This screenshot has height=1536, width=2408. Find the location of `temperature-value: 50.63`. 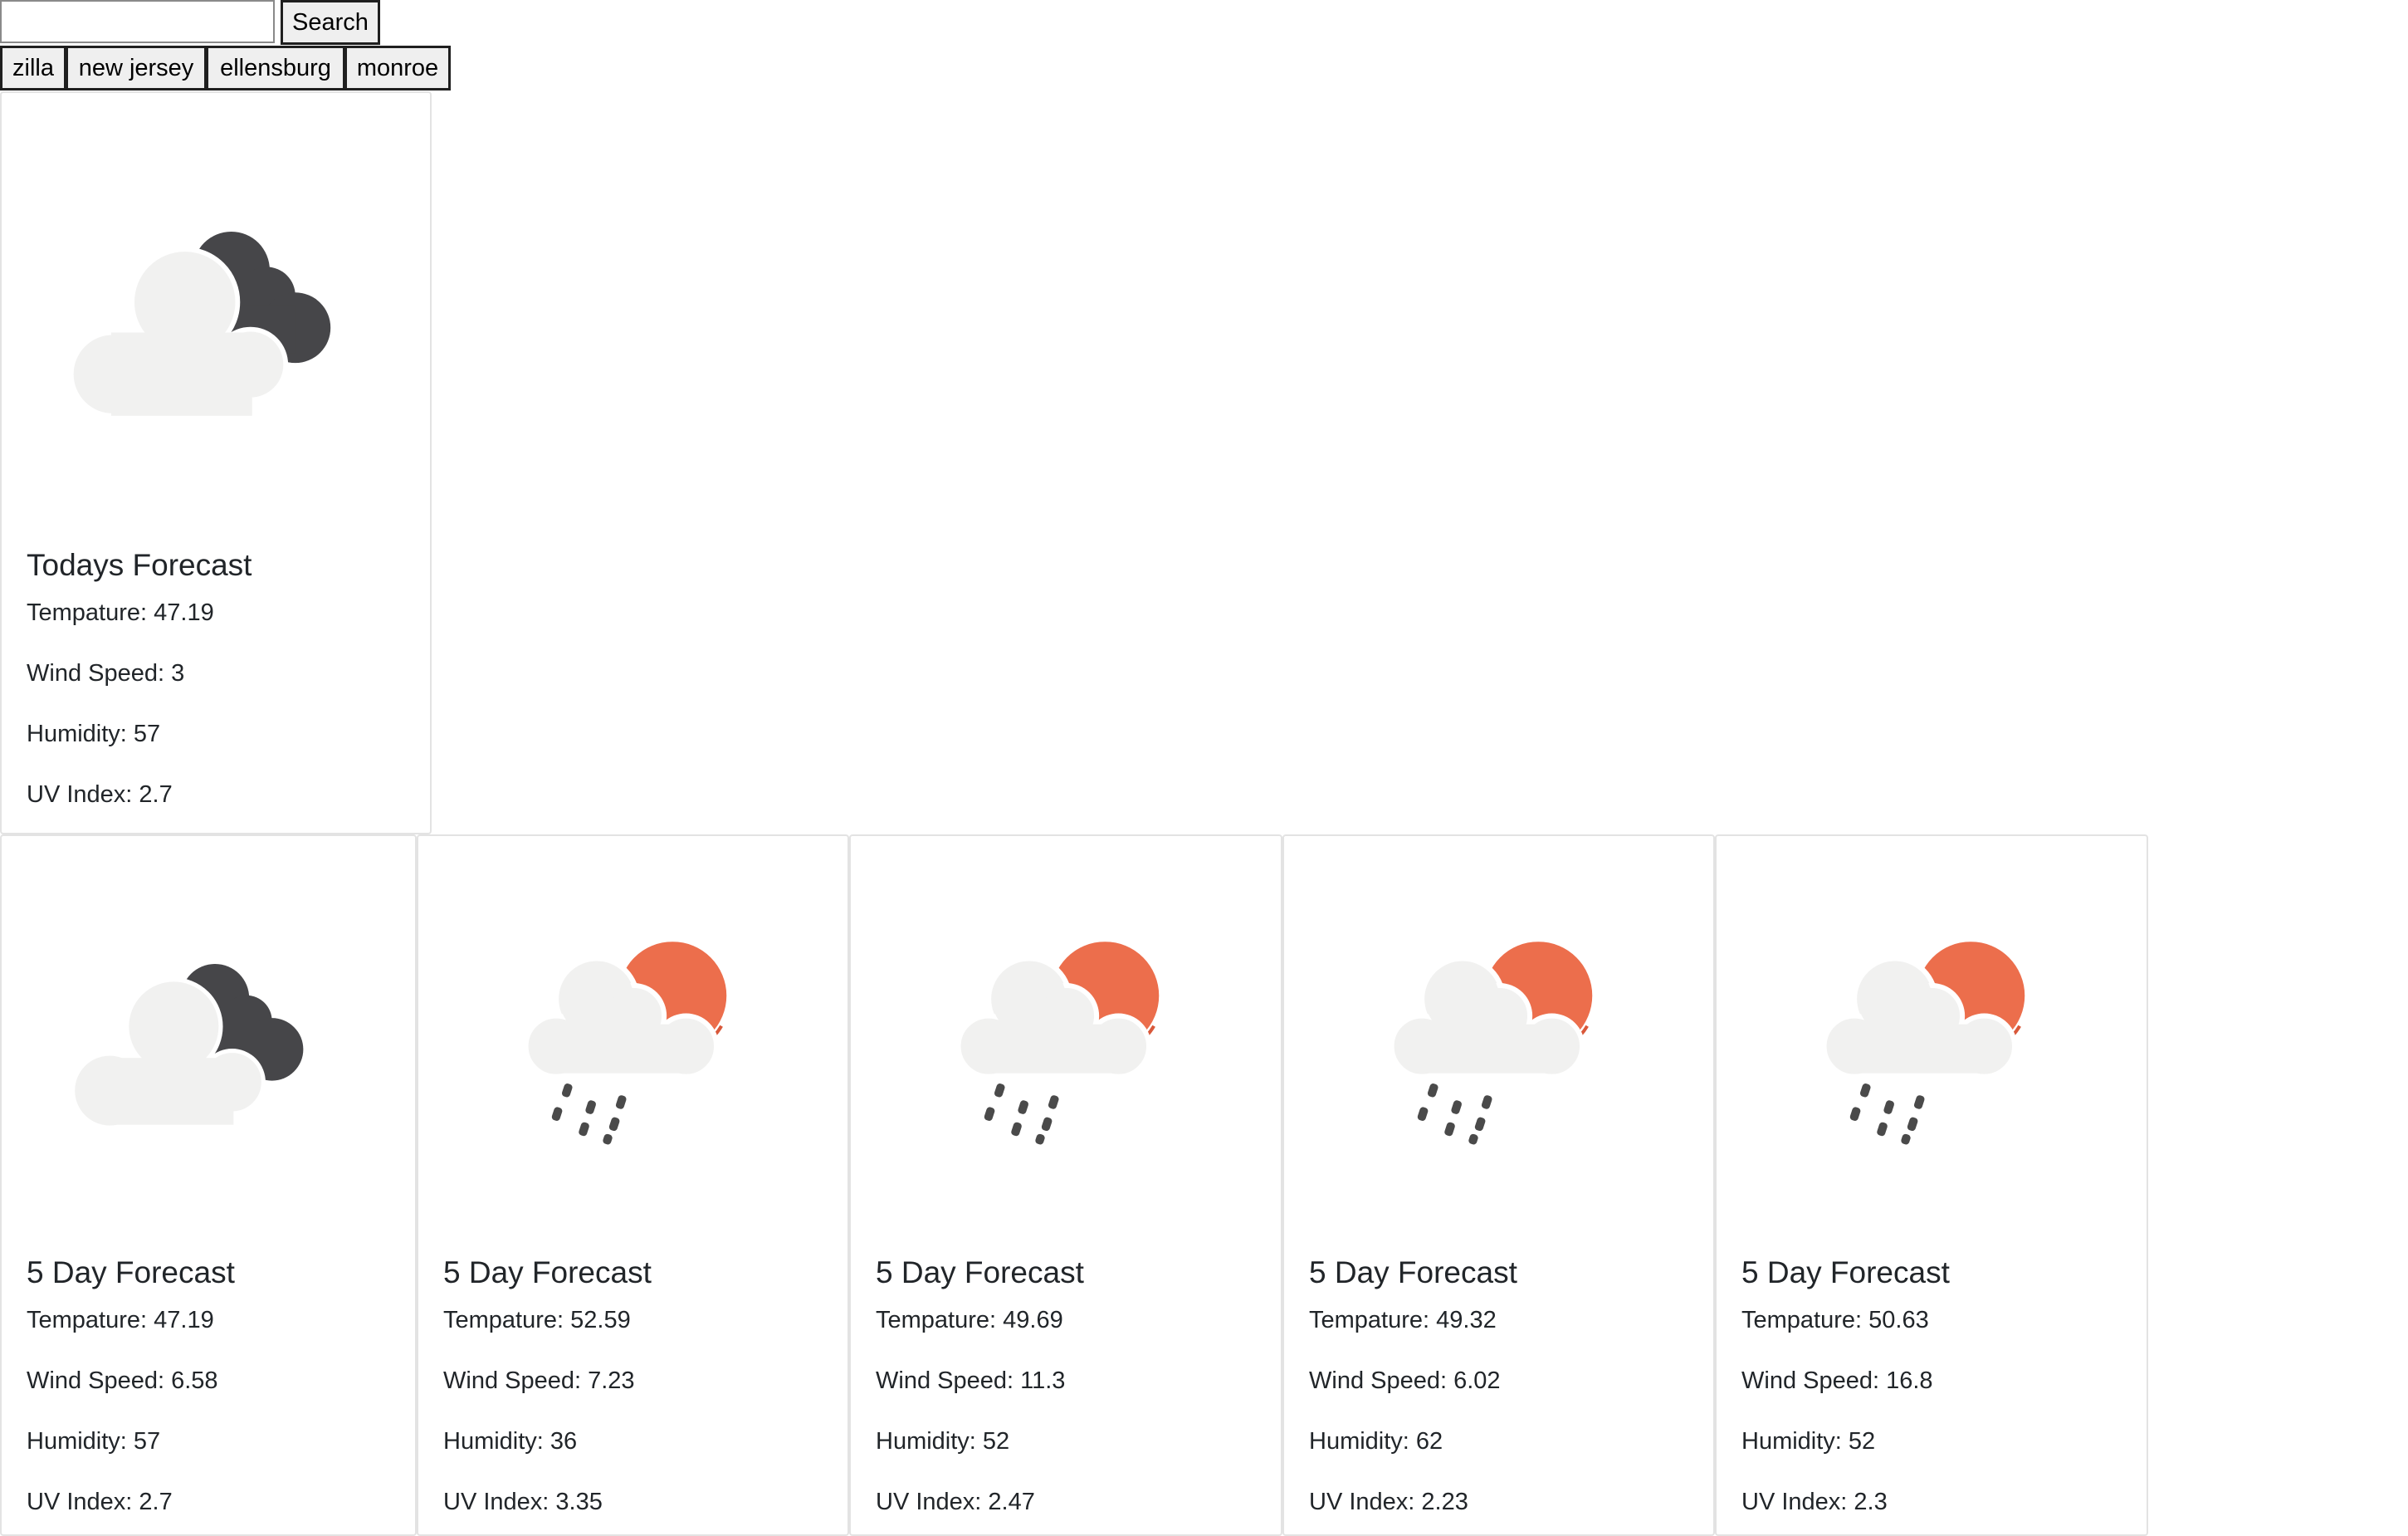

temperature-value: 50.63 is located at coordinates (1898, 1320).